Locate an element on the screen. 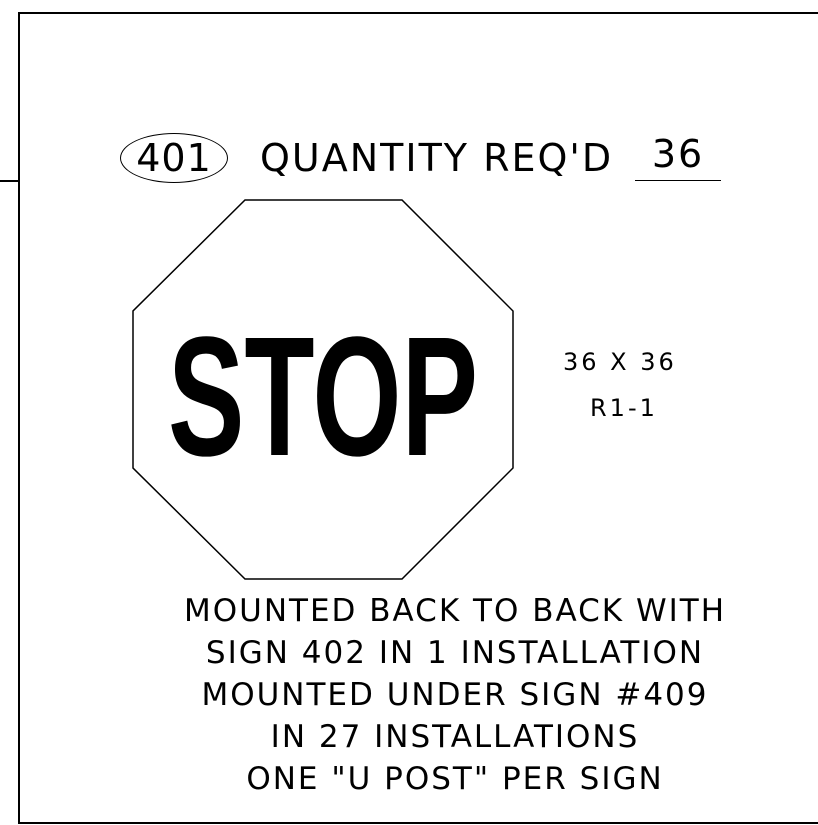 This screenshot has height=825, width=818. note-line: MOUNTED UNDER SIGN #409 is located at coordinates (455, 695).